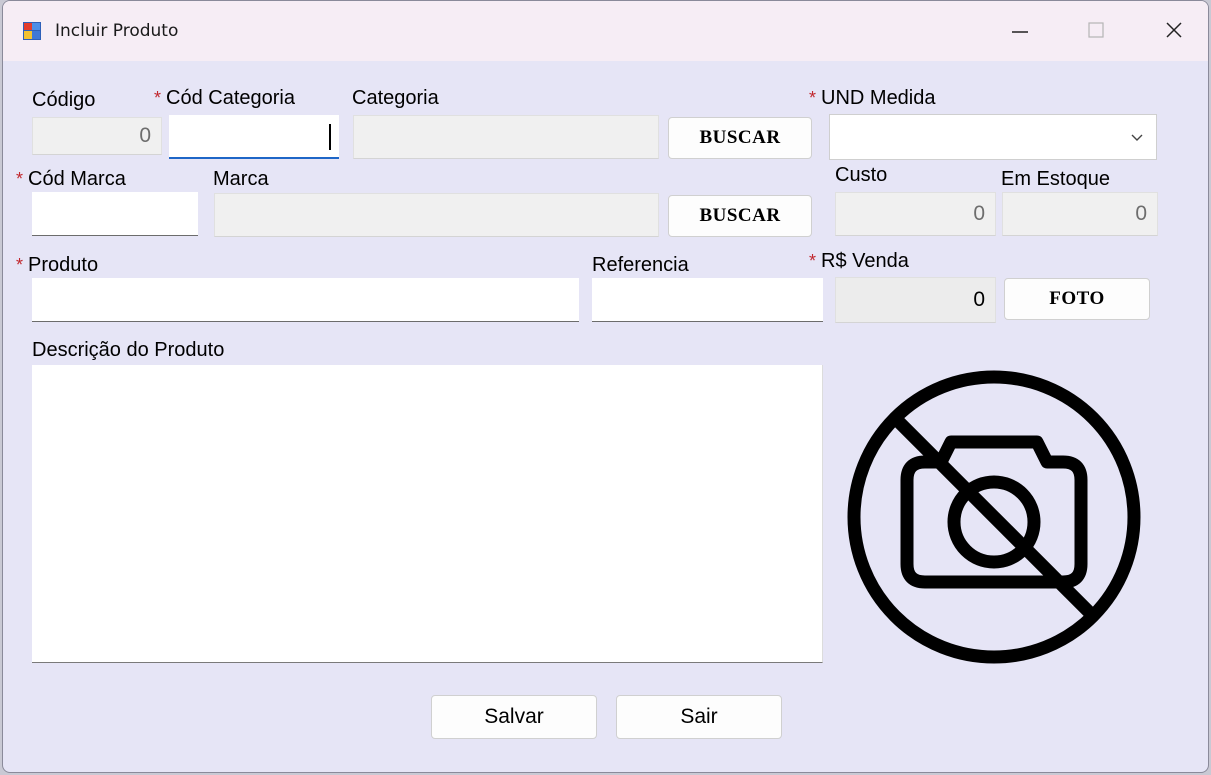  I want to click on maximize-icon, so click(1096, 30).